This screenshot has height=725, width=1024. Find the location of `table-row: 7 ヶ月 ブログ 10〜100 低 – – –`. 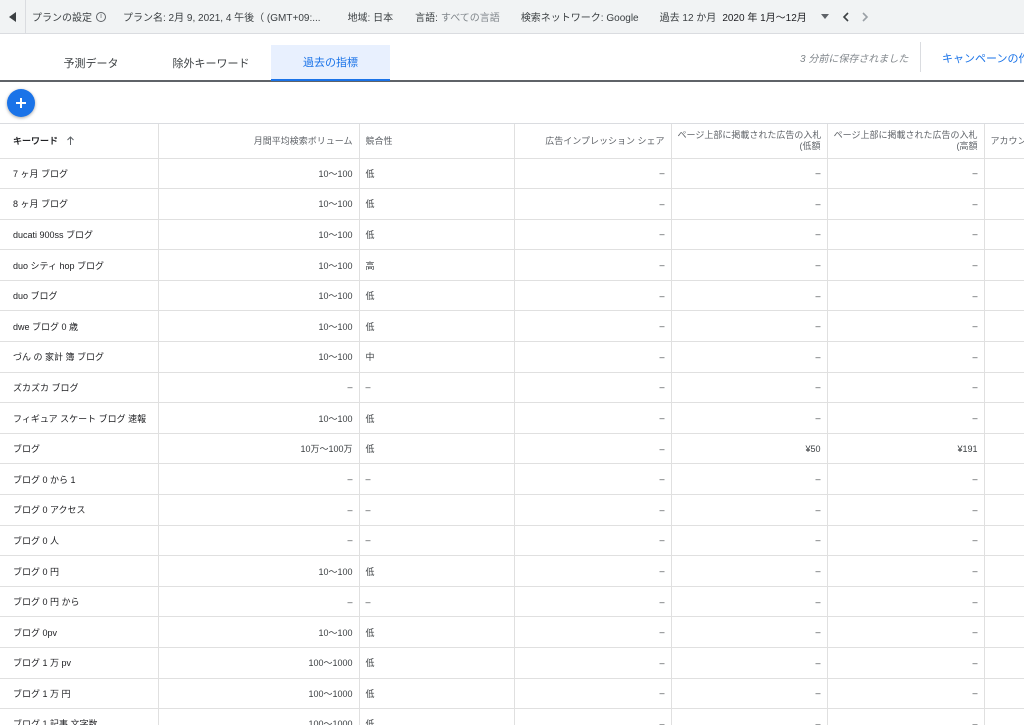

table-row: 7 ヶ月 ブログ 10〜100 低 – – – is located at coordinates (512, 174).